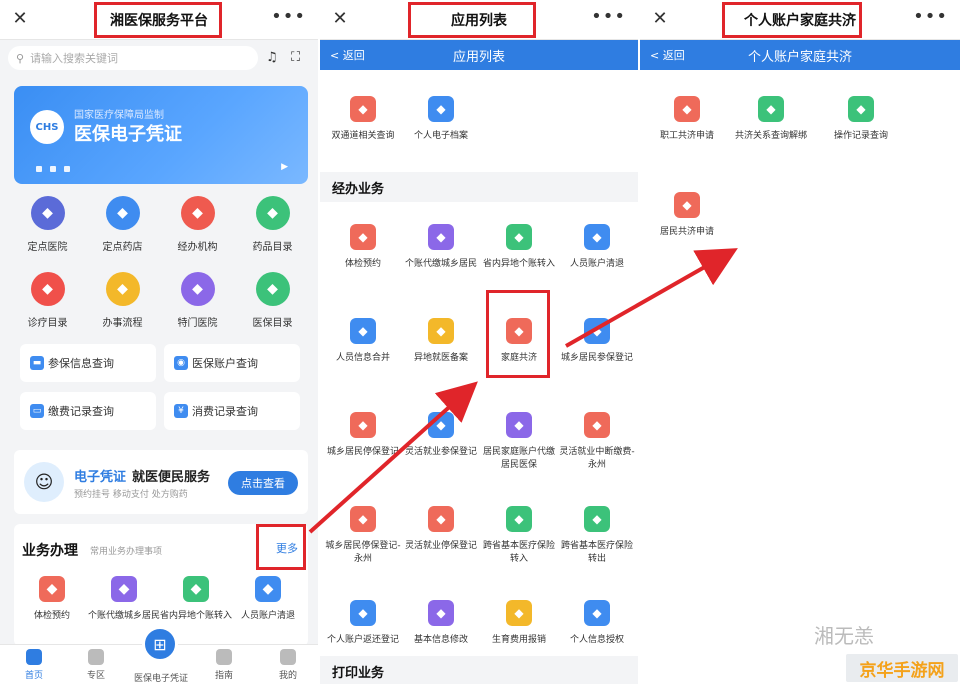 Image resolution: width=960 pixels, height=684 pixels. Describe the element at coordinates (597, 437) in the screenshot. I see `app-tile: ◆ 灵活就业中断缴费-永州` at that location.